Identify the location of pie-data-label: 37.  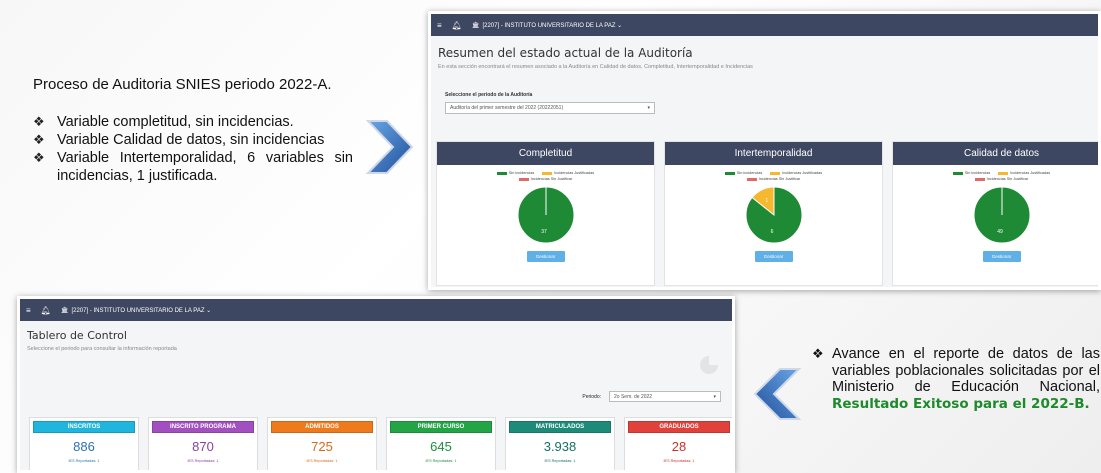
(544, 232).